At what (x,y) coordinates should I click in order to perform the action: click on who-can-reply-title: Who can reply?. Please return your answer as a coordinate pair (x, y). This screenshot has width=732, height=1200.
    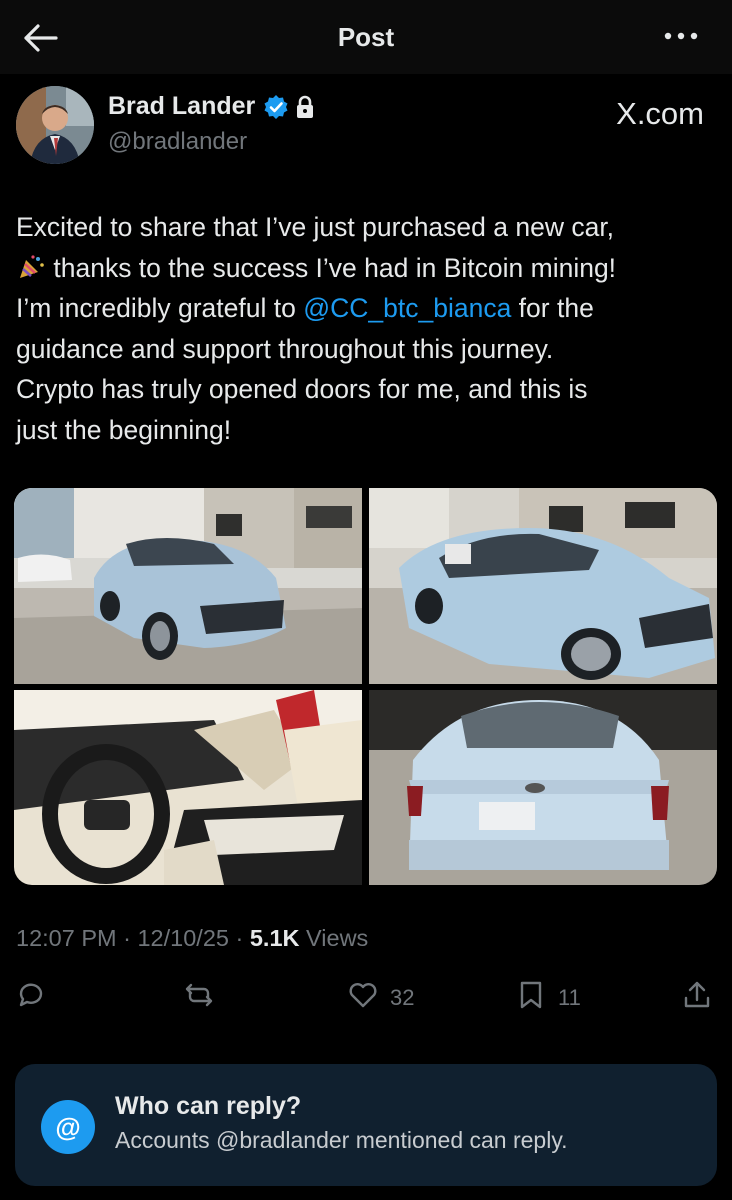
    Looking at the image, I should click on (208, 1106).